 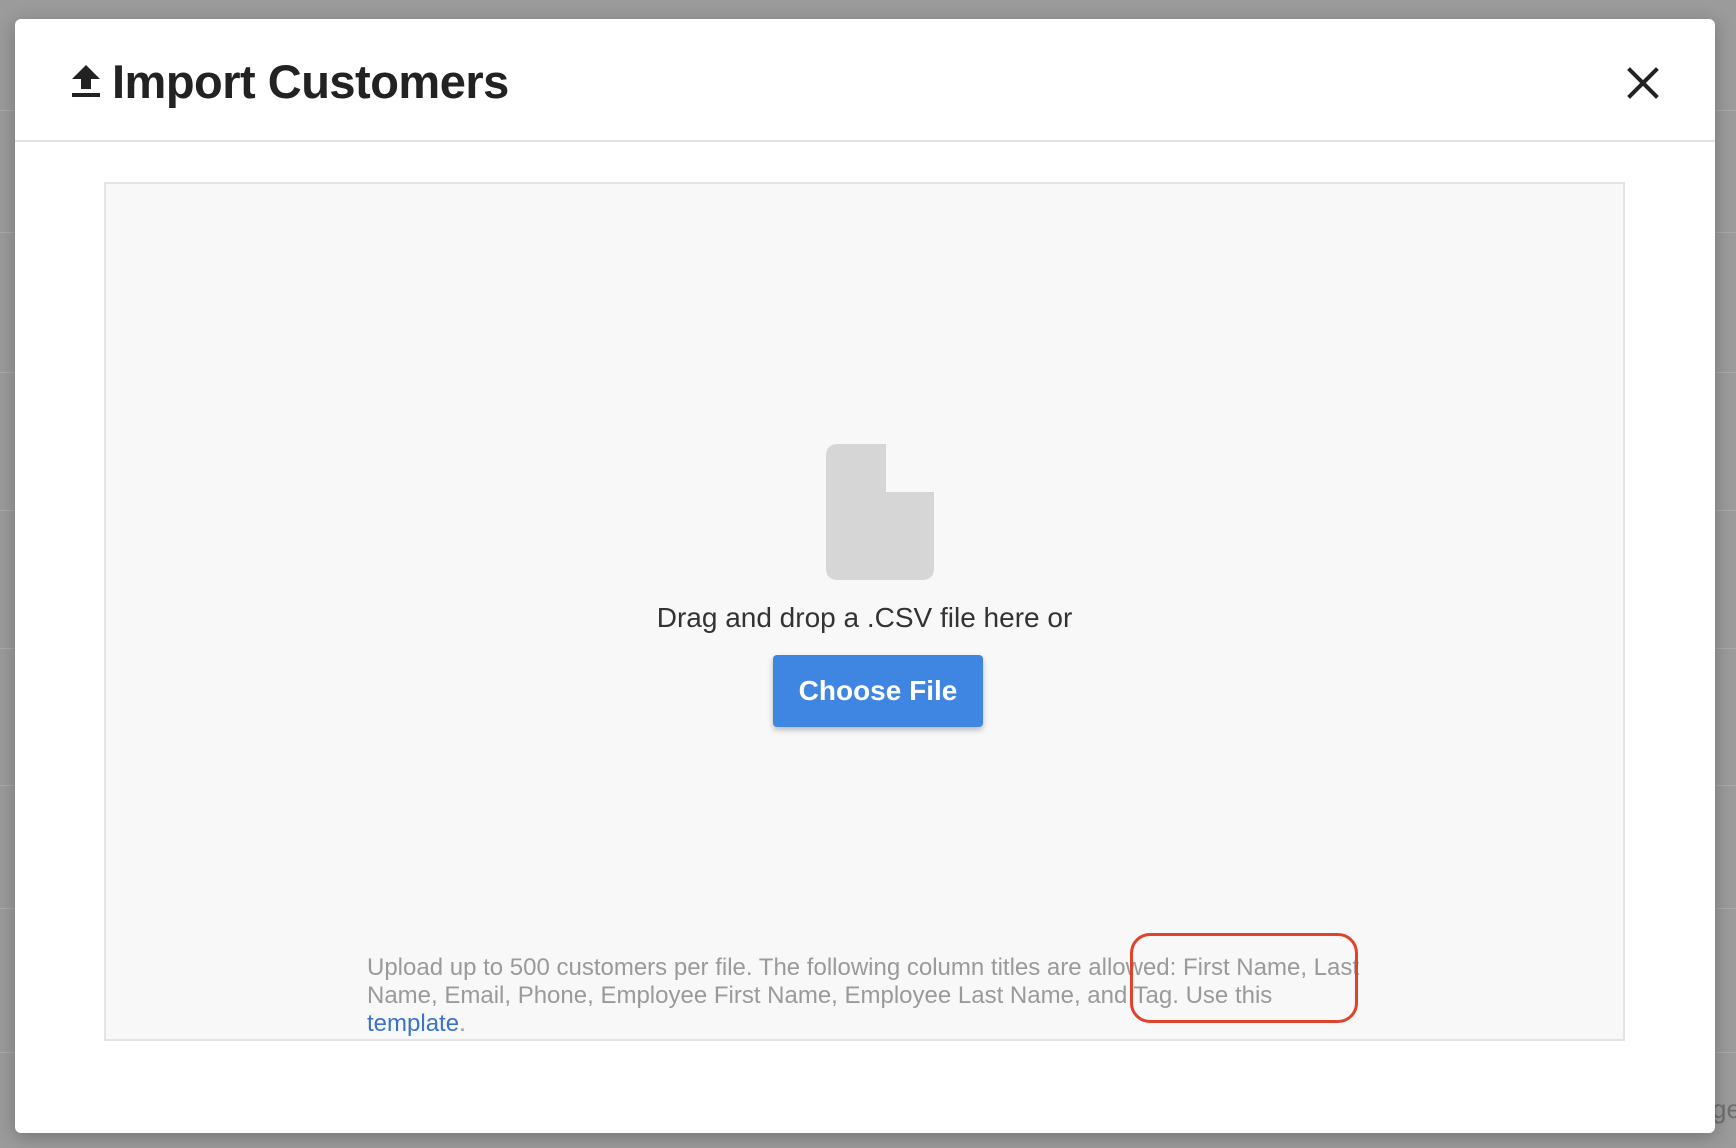 I want to click on modal-header: Import Customers, so click(x=865, y=80).